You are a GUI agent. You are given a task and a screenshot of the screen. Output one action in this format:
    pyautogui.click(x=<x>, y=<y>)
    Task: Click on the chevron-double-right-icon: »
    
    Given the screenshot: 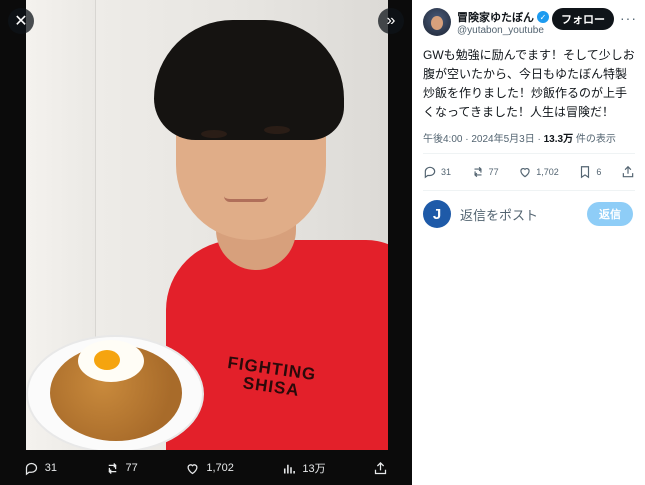 What is the action you would take?
    pyautogui.click(x=391, y=20)
    